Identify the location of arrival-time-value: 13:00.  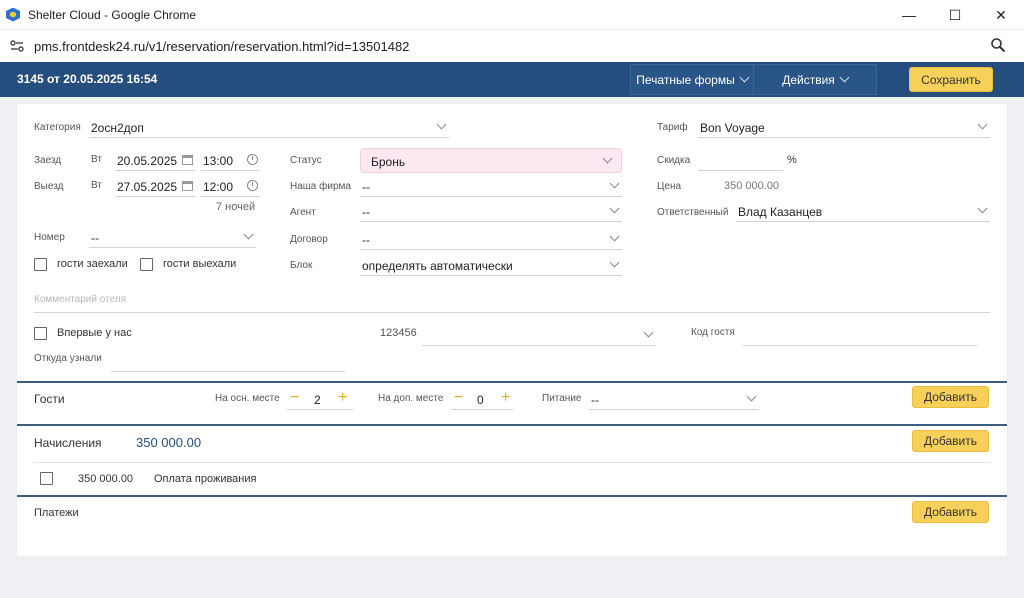
(218, 161).